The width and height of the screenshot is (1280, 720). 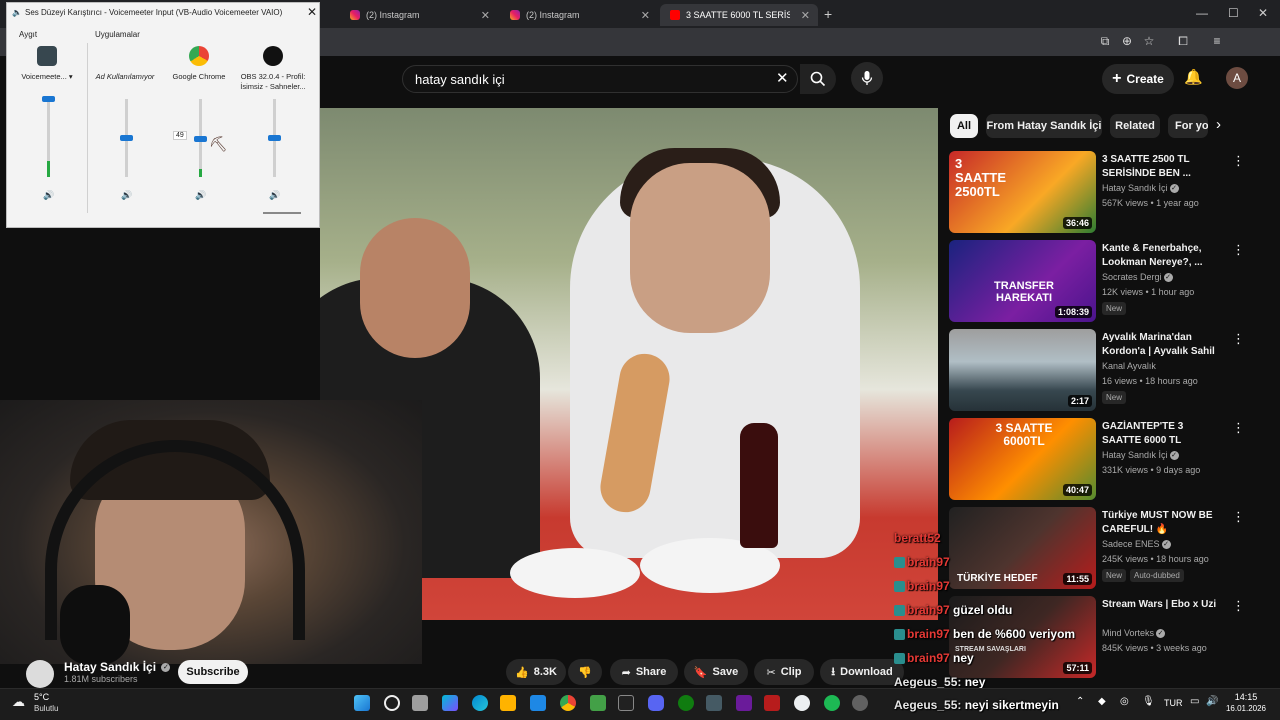 I want to click on channel-name: Hatay Sandık İçi ✓, so click(x=117, y=667).